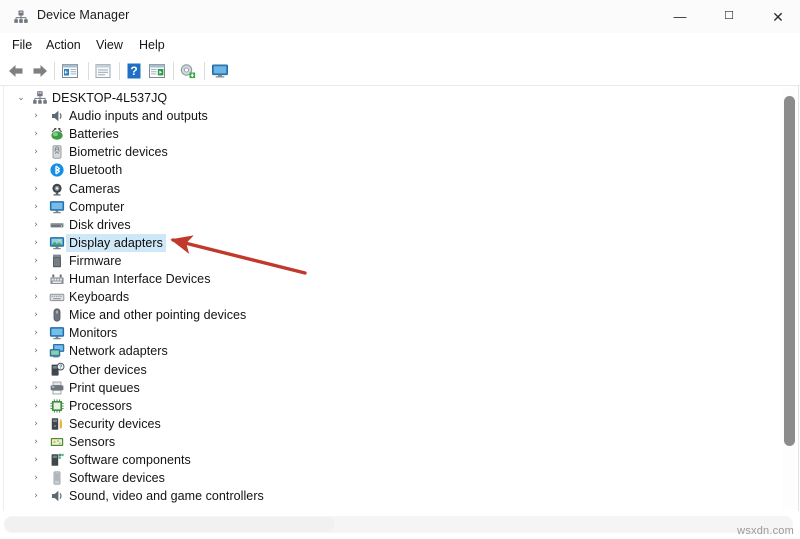 This screenshot has width=800, height=539. Describe the element at coordinates (96, 170) in the screenshot. I see `tree-item-label: Bluetooth` at that location.